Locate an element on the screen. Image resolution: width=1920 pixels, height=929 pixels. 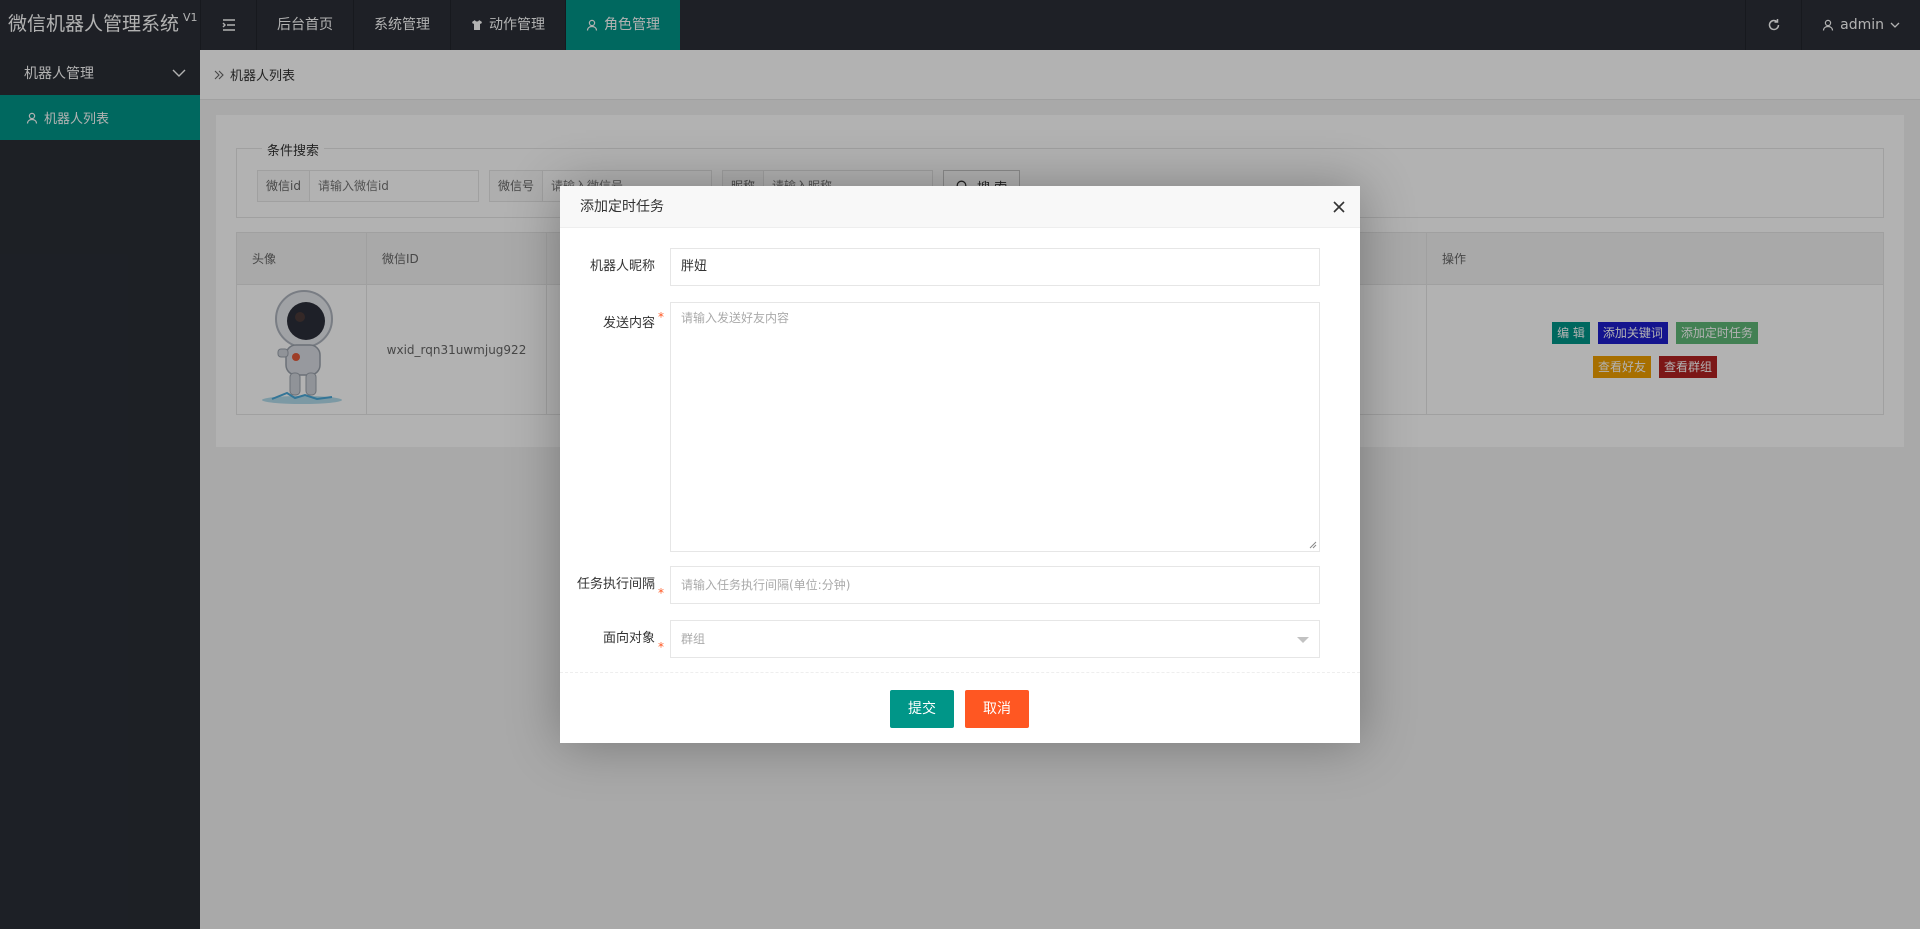
form-row-content: 发送内容 * 请输入发送好友内容 is located at coordinates (940, 427).